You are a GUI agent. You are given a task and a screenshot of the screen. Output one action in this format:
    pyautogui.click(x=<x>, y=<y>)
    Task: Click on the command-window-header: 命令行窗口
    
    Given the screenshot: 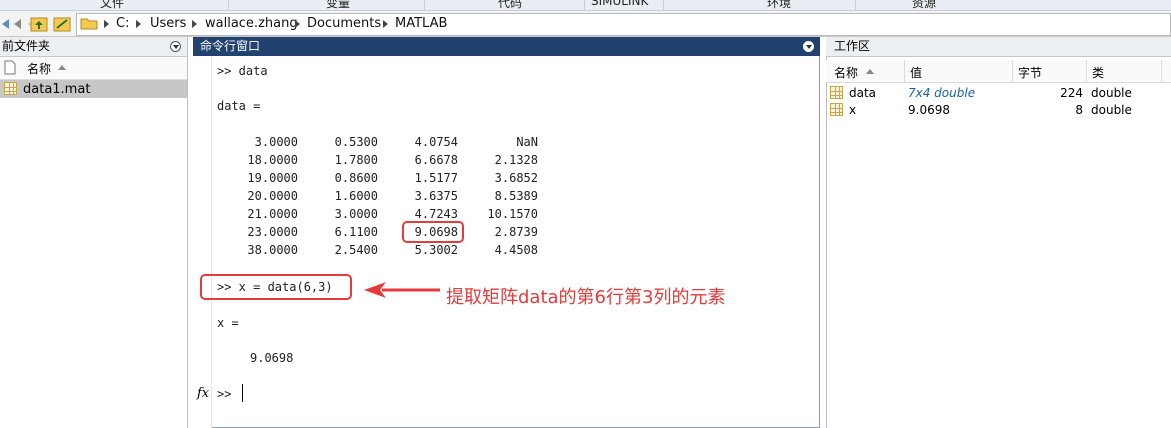 What is the action you would take?
    pyautogui.click(x=506, y=46)
    